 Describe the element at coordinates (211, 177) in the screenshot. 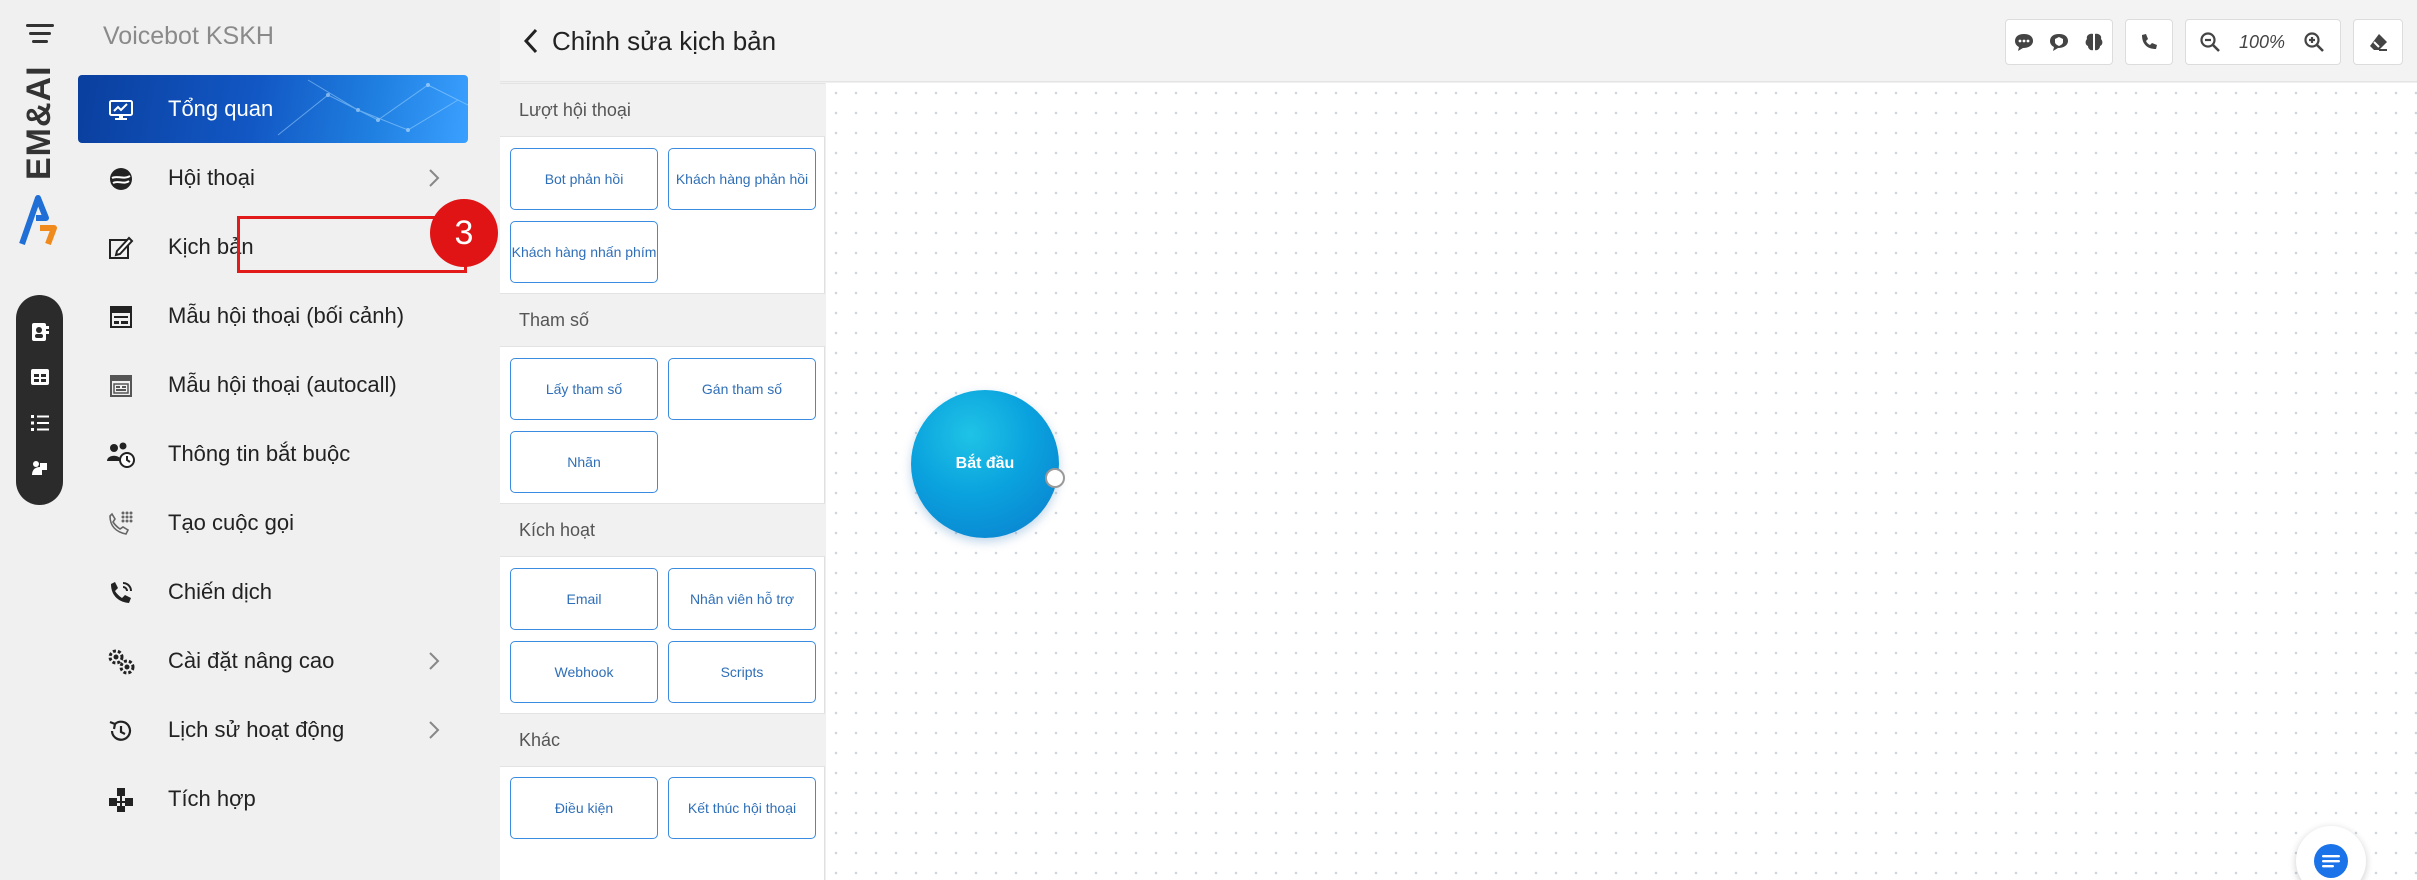

I see `sidebar-item-label: Hội thoại` at that location.